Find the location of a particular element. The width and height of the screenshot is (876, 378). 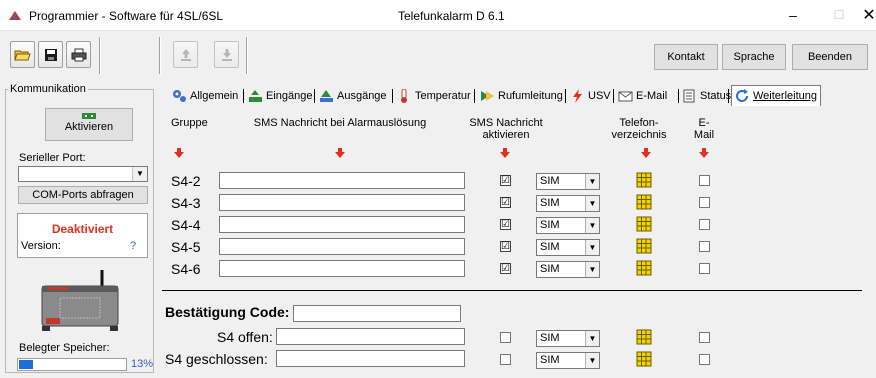

confirm-code-input is located at coordinates (377, 313).